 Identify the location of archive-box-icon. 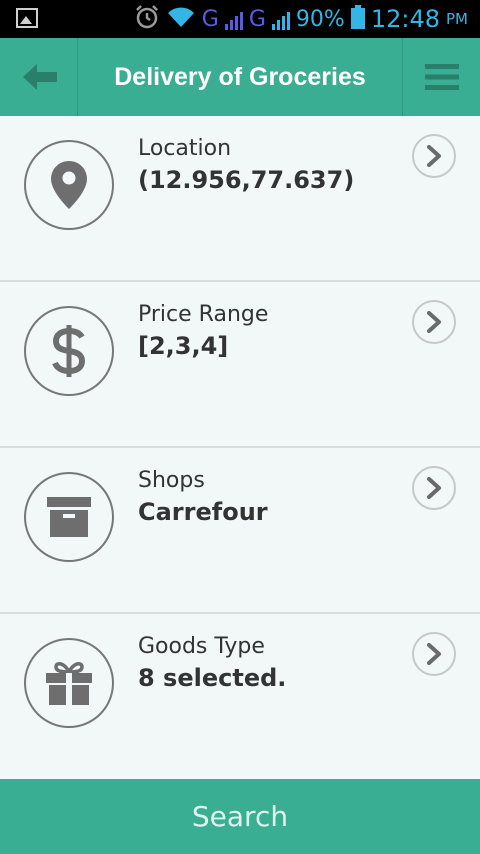
(69, 517).